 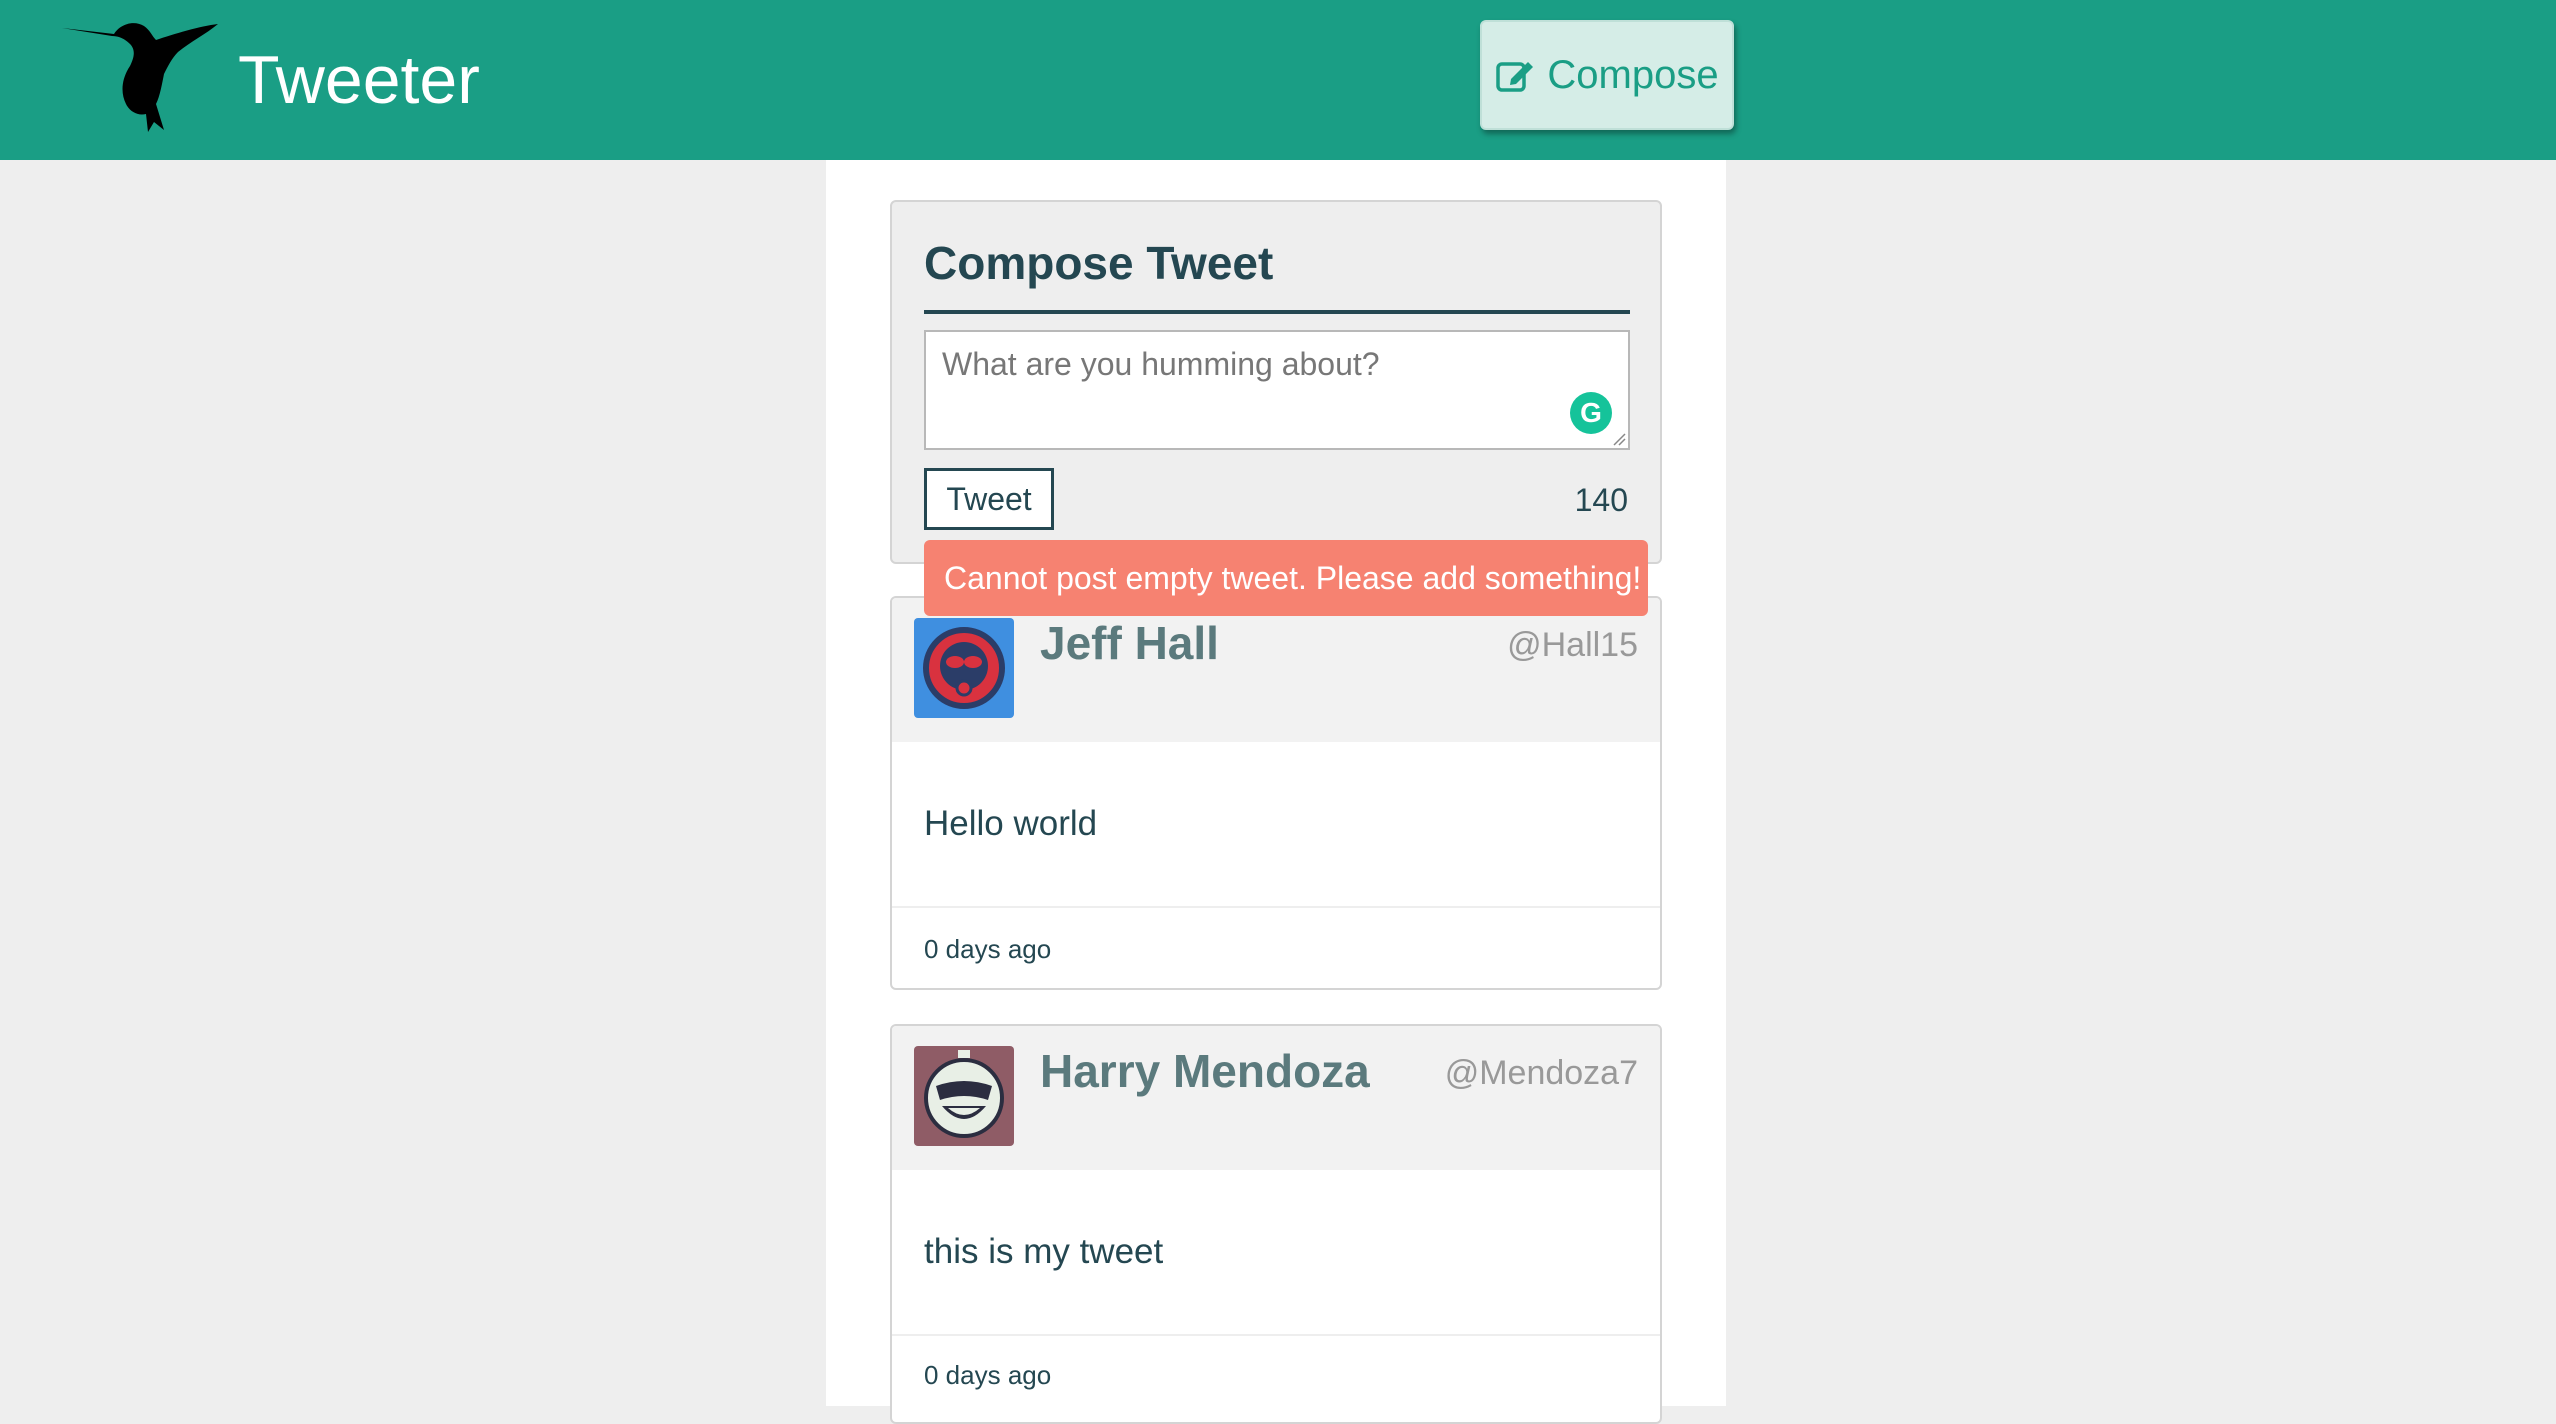 I want to click on tweet-textarea: What are you humming about? G, so click(x=1277, y=390).